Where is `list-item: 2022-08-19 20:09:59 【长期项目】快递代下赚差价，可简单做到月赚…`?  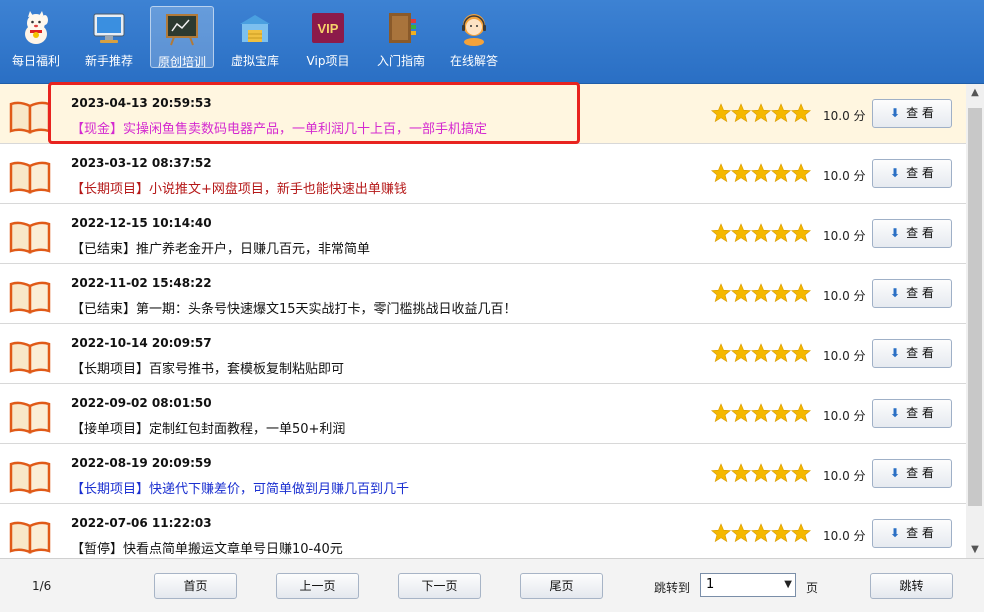 list-item: 2022-08-19 20:09:59 【长期项目】快递代下赚差价，可简单做到月赚… is located at coordinates (483, 474).